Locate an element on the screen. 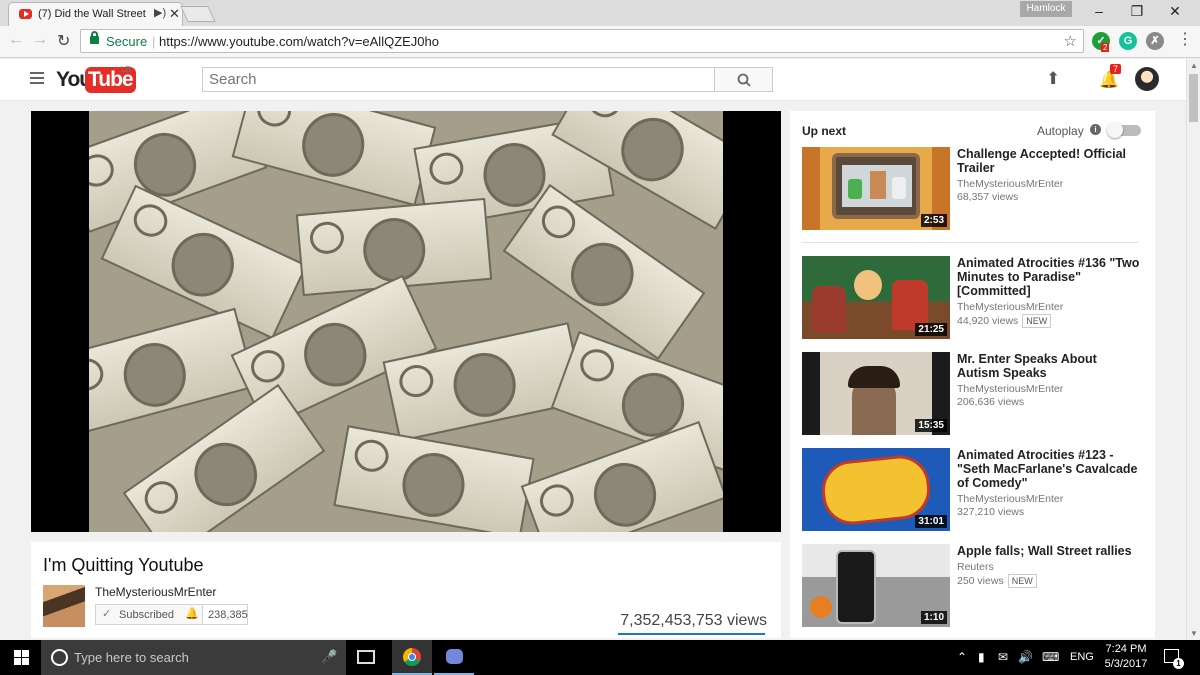 This screenshot has height=675, width=1200. chrome-icon is located at coordinates (412, 657).